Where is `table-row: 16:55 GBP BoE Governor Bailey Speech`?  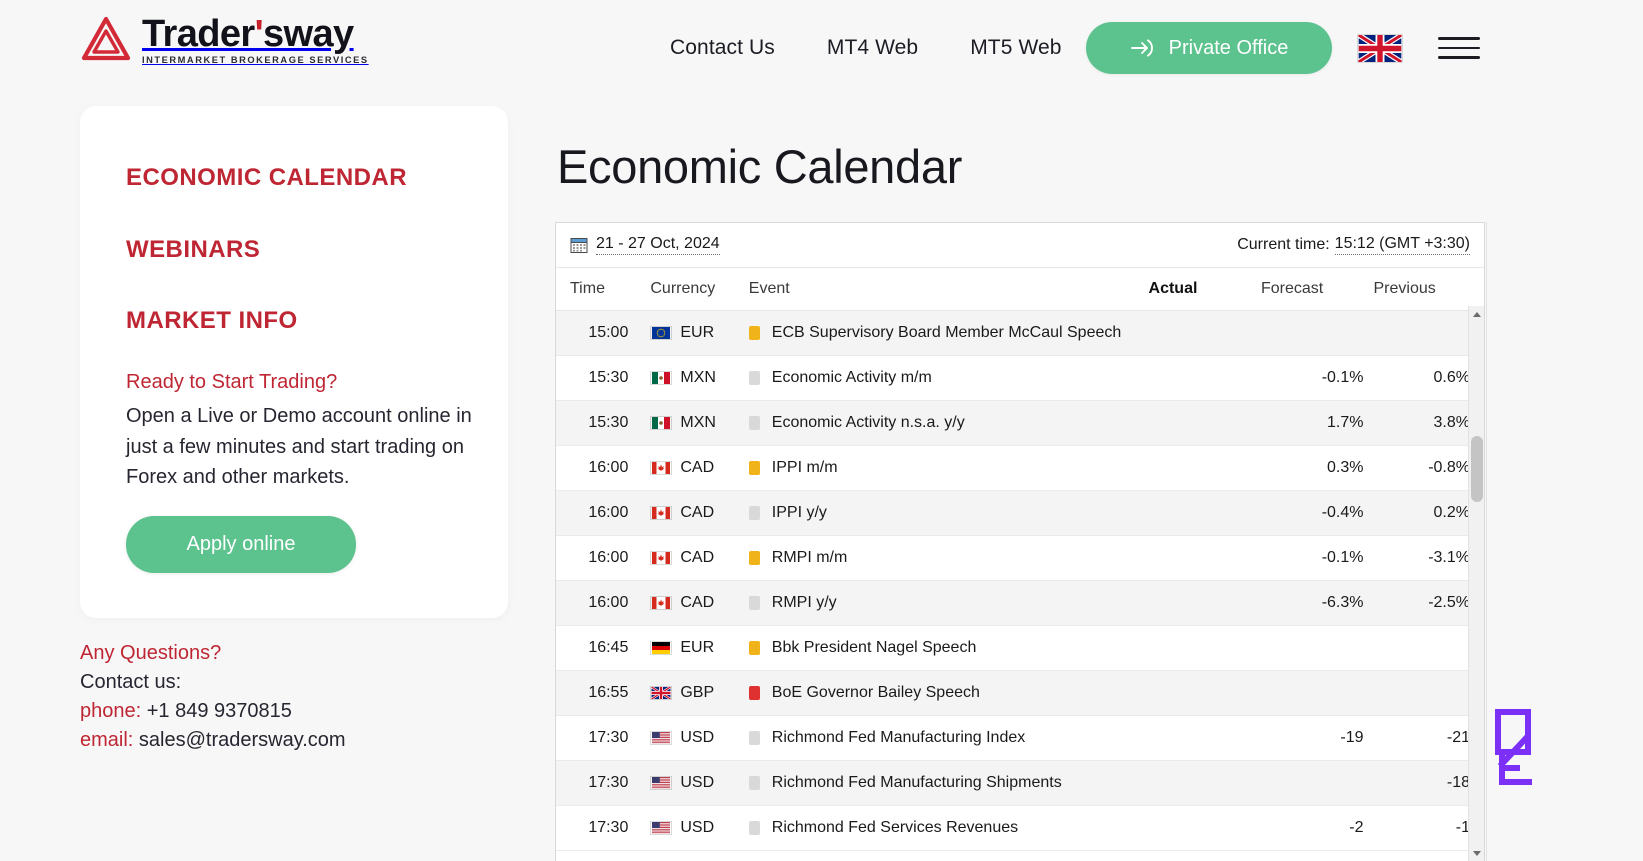
table-row: 16:55 GBP BoE Governor Bailey Speech is located at coordinates (1020, 693).